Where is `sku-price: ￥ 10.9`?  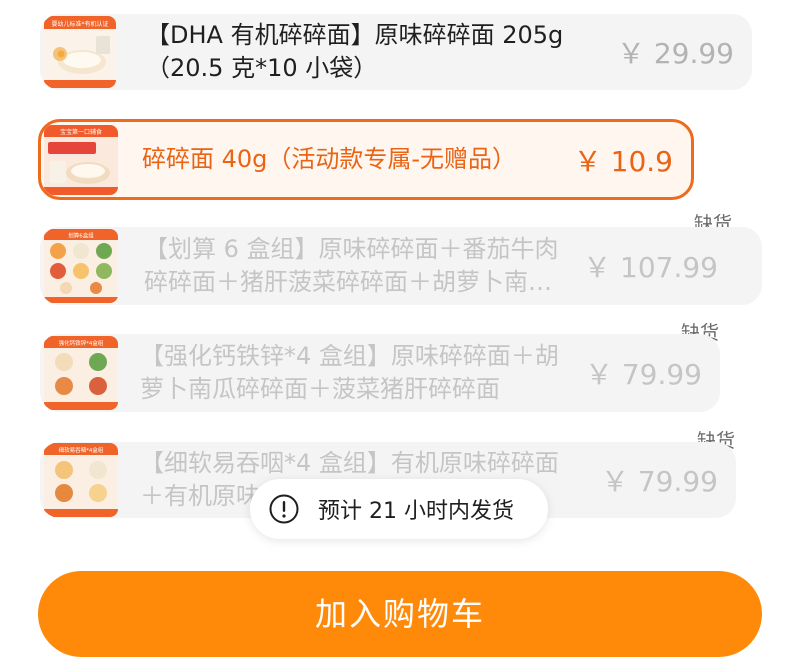 sku-price: ￥ 10.9 is located at coordinates (623, 161).